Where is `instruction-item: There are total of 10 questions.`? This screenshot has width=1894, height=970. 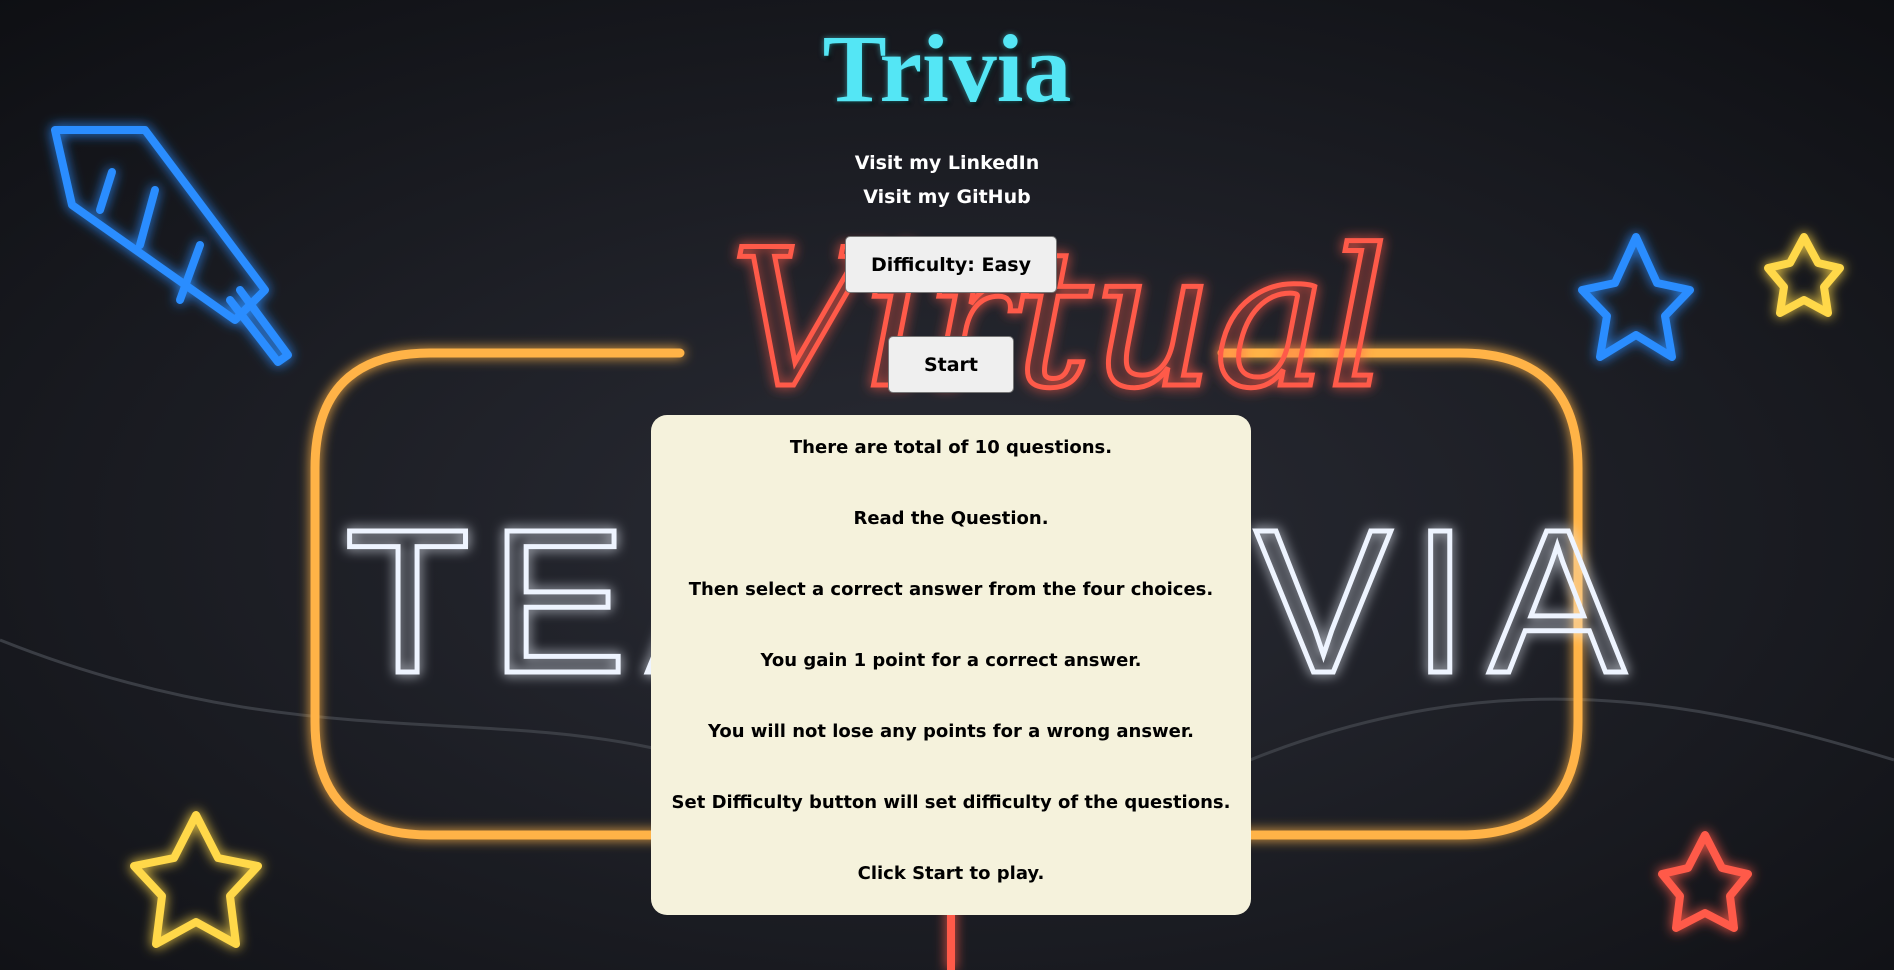 instruction-item: There are total of 10 questions. is located at coordinates (951, 447).